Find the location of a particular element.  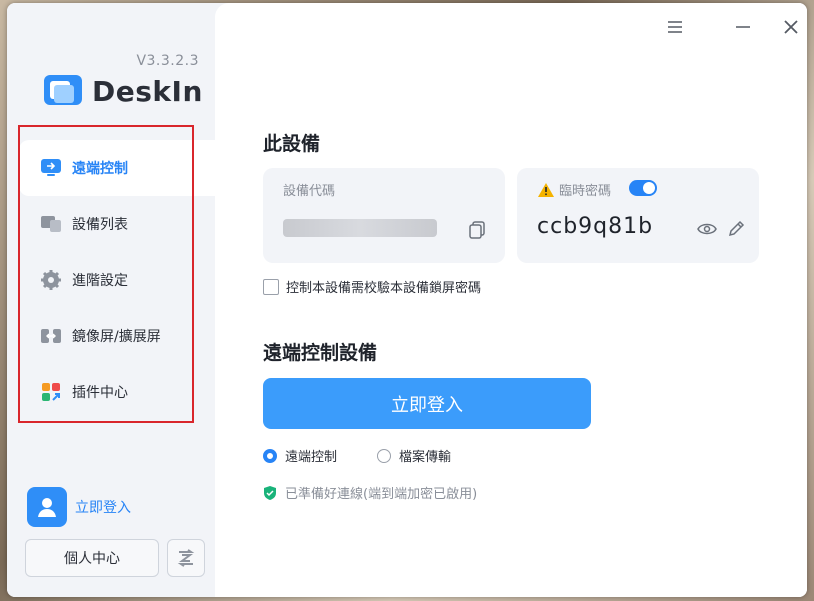

sidebar-login: 立即登入 is located at coordinates (79, 507).